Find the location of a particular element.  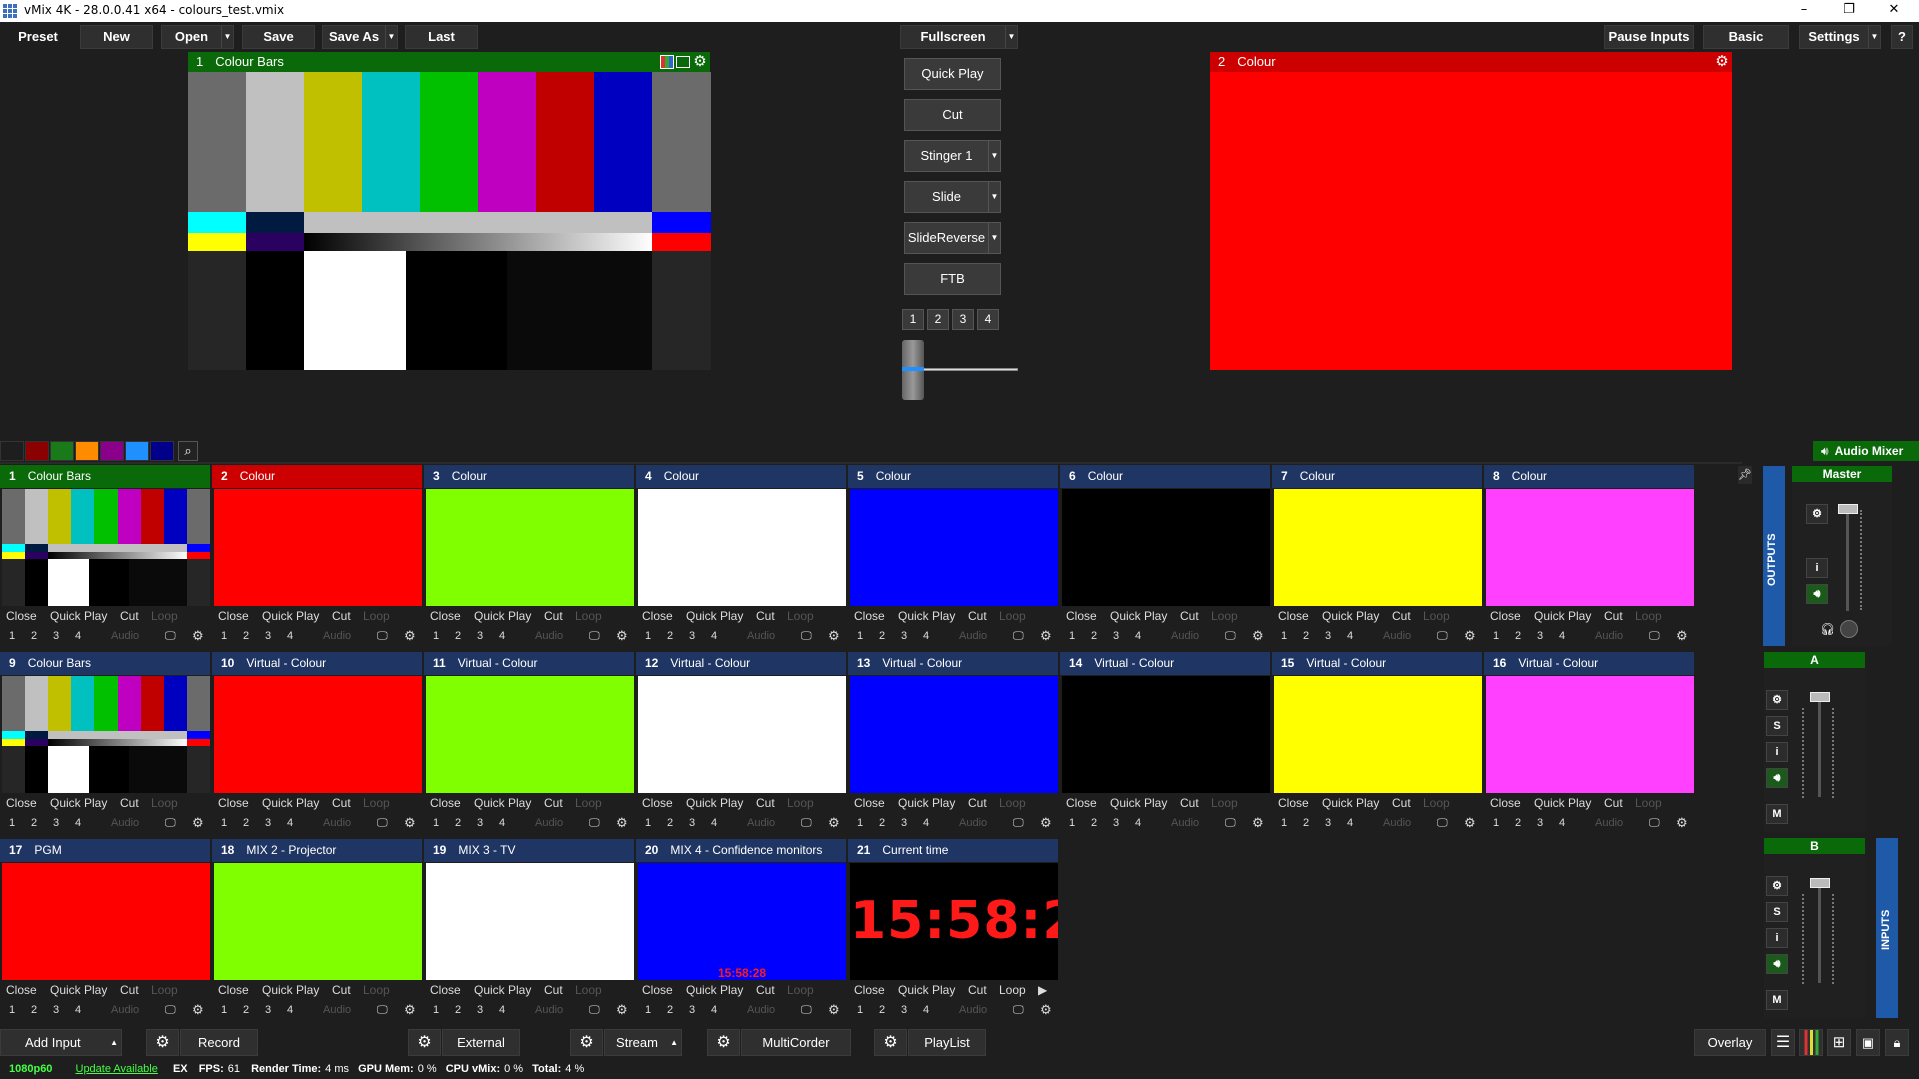

transition-4-button: 4 is located at coordinates (988, 319).